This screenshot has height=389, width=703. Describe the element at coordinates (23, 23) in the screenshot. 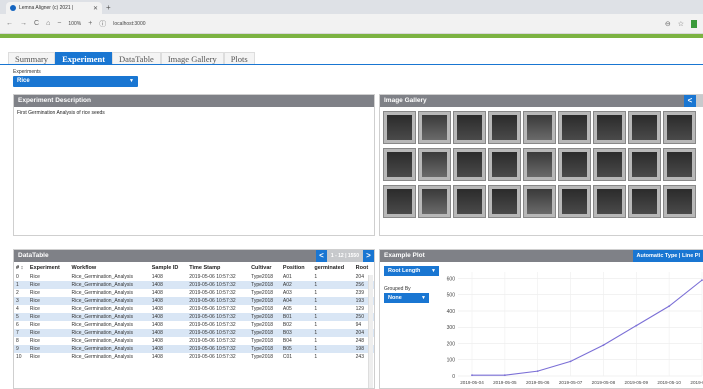

I see `forward-icon: →` at that location.